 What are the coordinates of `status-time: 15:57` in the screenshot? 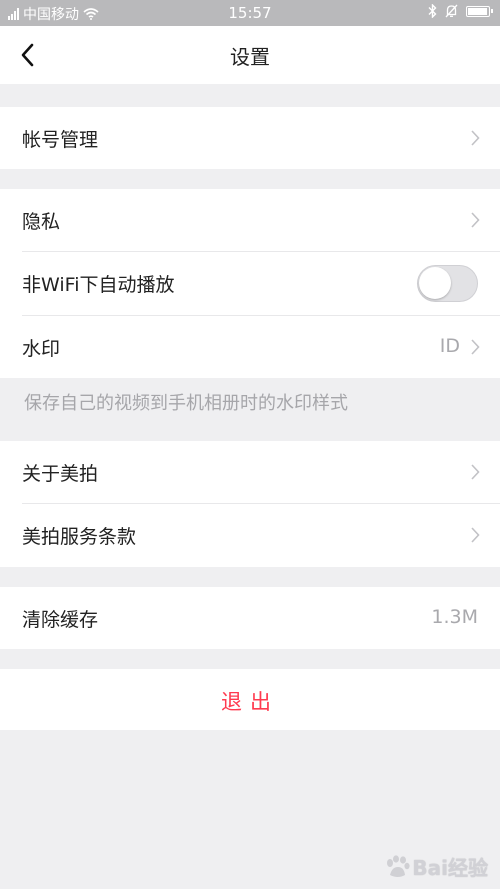 It's located at (250, 13).